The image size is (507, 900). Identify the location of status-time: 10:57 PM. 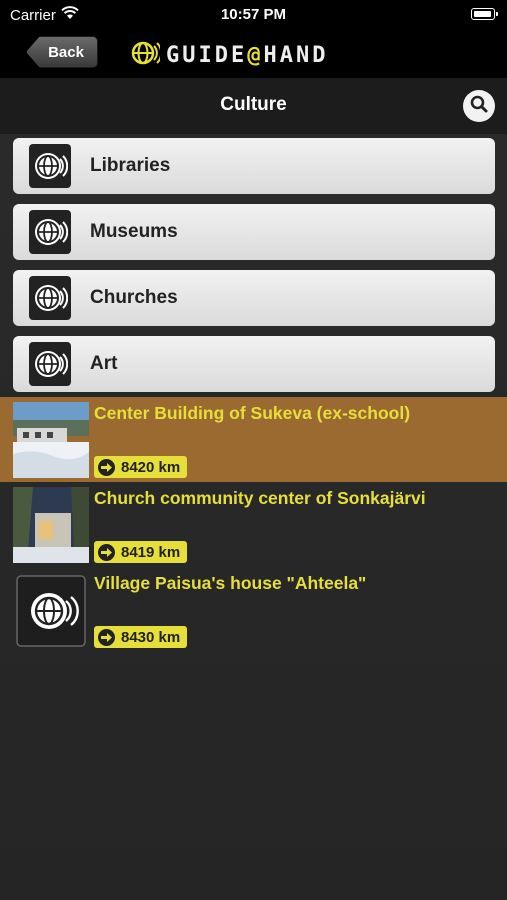
(253, 14).